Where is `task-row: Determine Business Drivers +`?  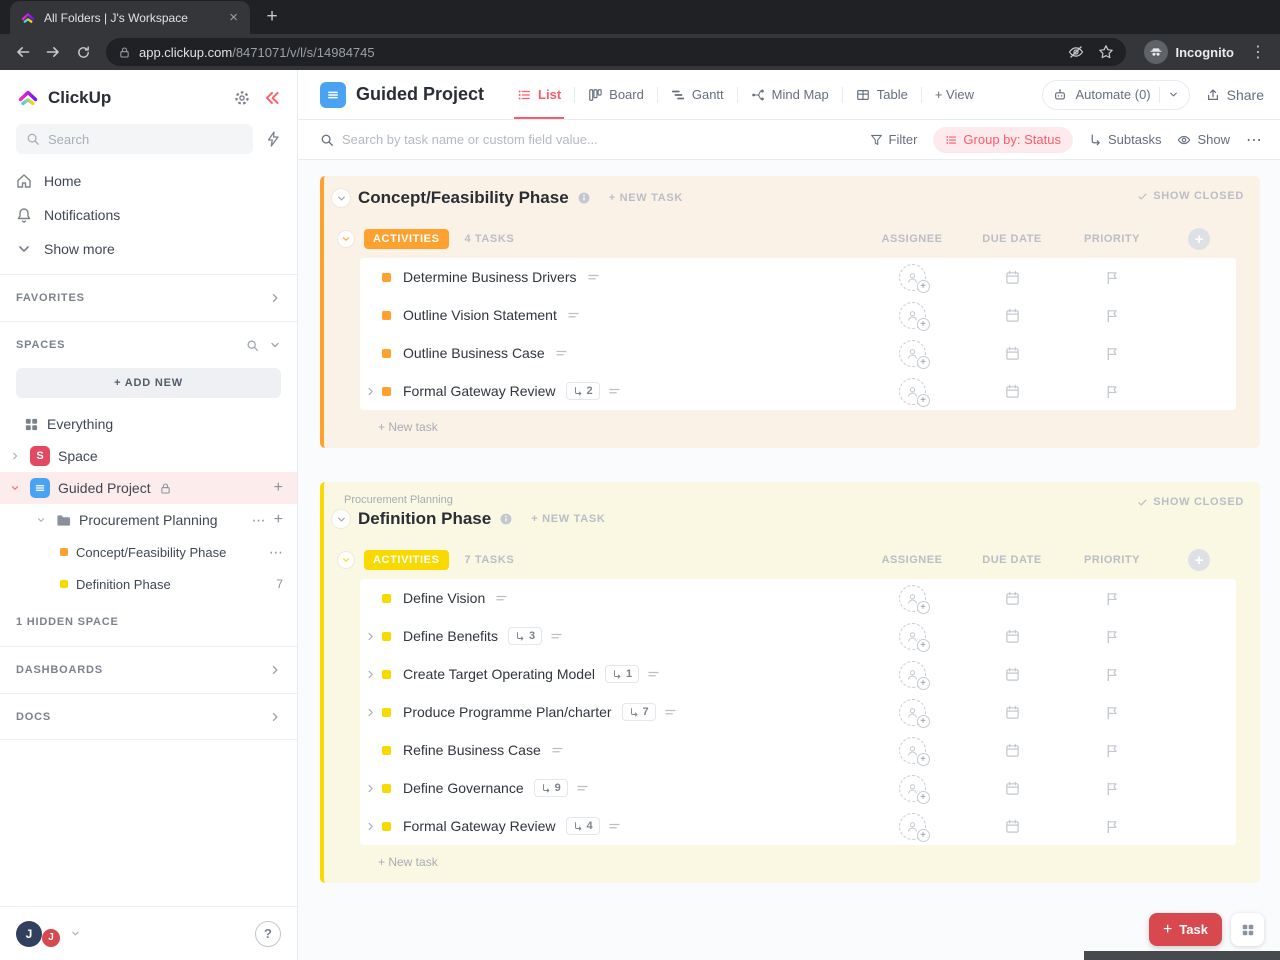
task-row: Determine Business Drivers + is located at coordinates (798, 277).